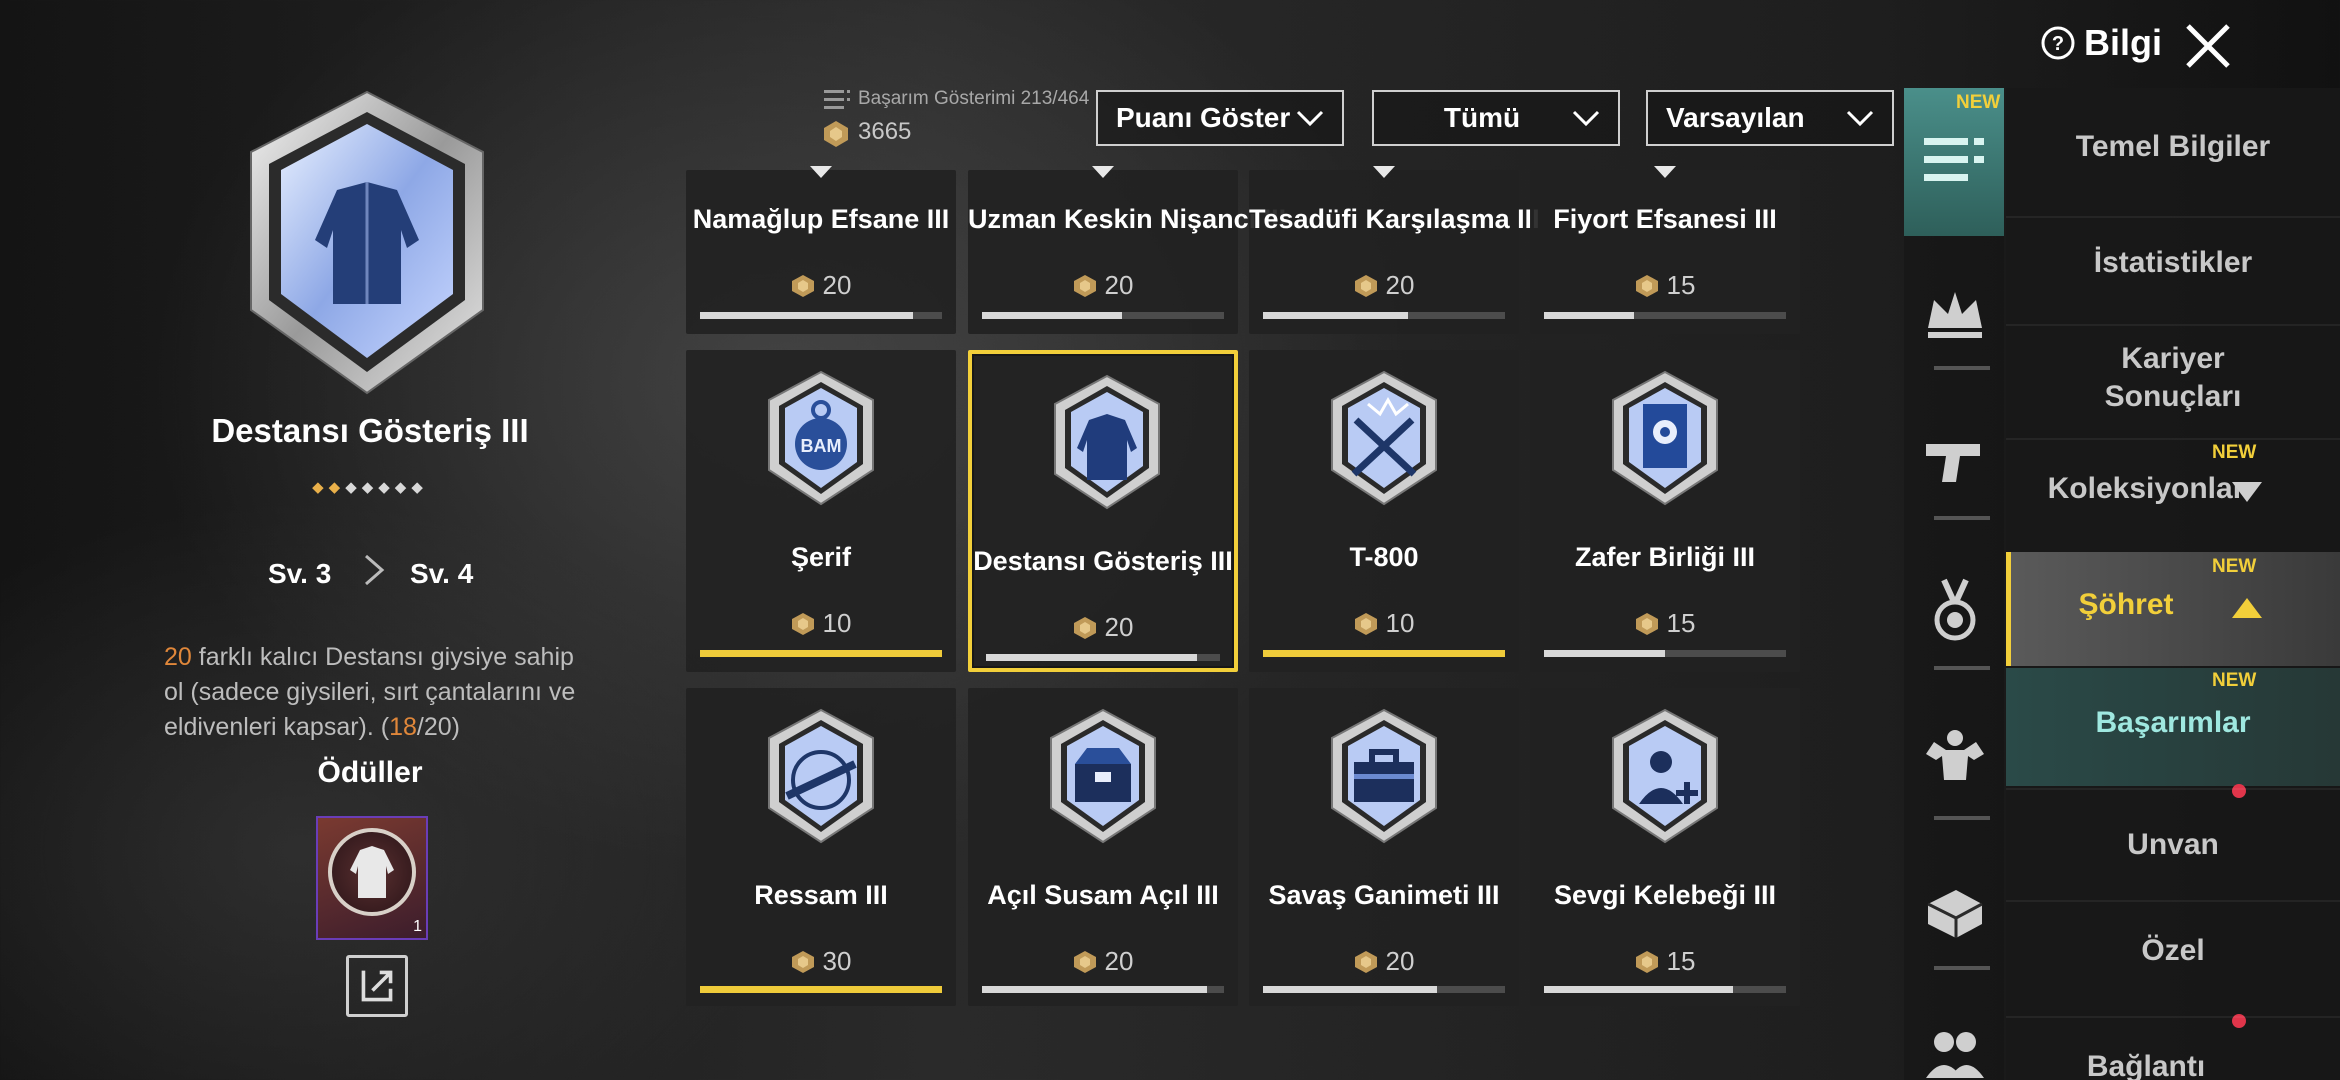 This screenshot has height=1080, width=2340. Describe the element at coordinates (1103, 511) in the screenshot. I see `achievement-card: Destansı Gösteriş III 20` at that location.